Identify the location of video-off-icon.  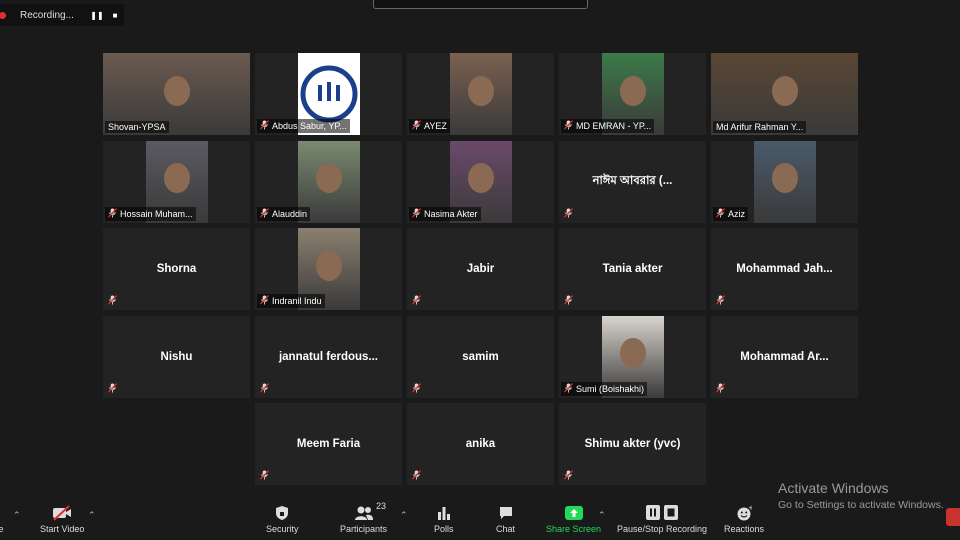
(62, 513).